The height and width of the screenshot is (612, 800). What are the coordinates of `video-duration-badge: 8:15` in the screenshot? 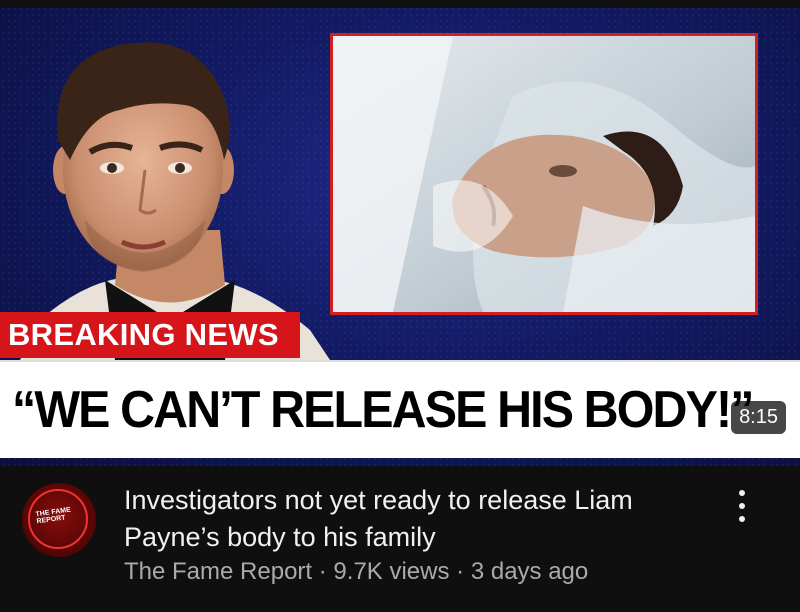 It's located at (758, 417).